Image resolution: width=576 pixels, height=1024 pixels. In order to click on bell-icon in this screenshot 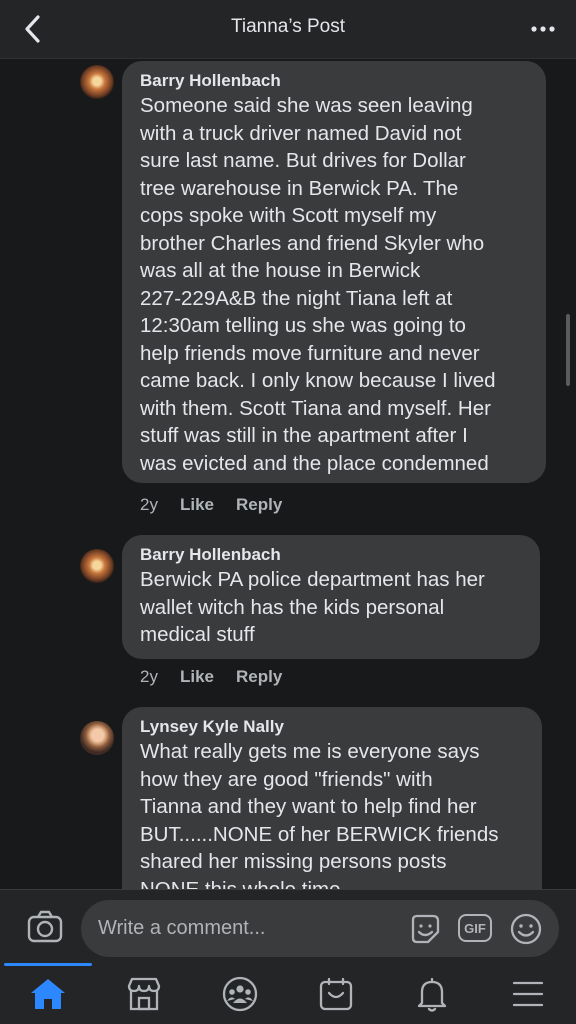, I will do `click(432, 994)`.